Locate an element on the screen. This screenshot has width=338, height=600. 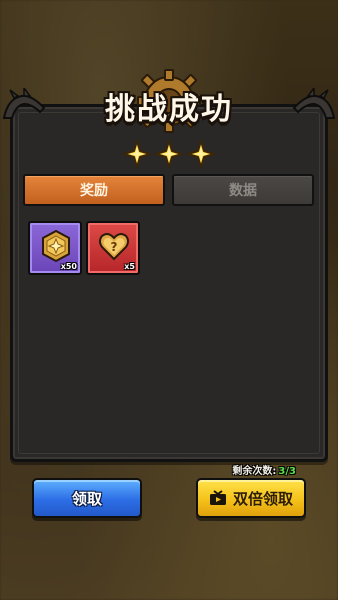
page-title: 挑战成功 is located at coordinates (169, 109).